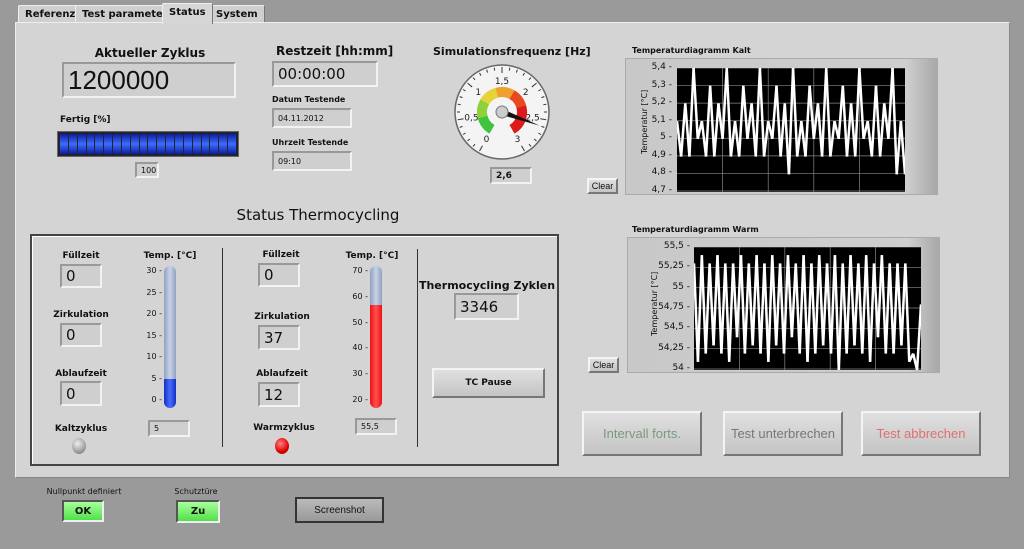 The height and width of the screenshot is (549, 1024). Describe the element at coordinates (156, 378) in the screenshot. I see `thermometer-scale-label: 5 -` at that location.